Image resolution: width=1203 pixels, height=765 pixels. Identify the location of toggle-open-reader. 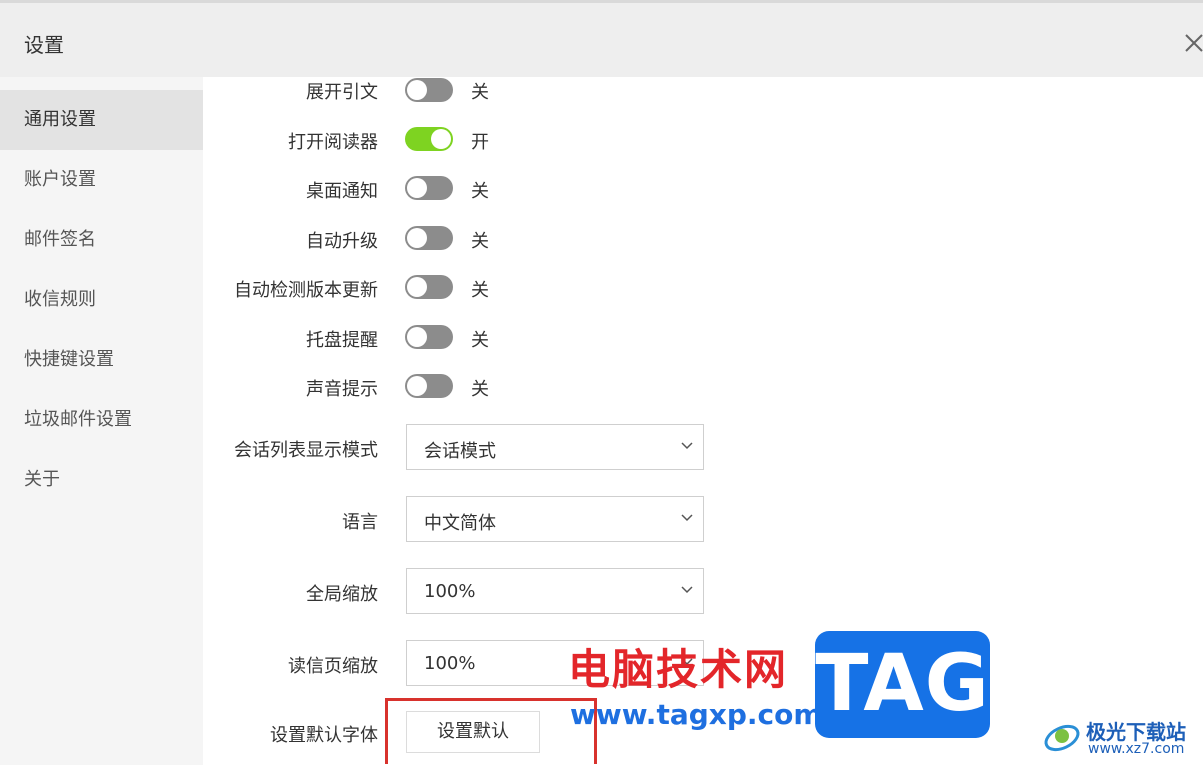
(429, 139).